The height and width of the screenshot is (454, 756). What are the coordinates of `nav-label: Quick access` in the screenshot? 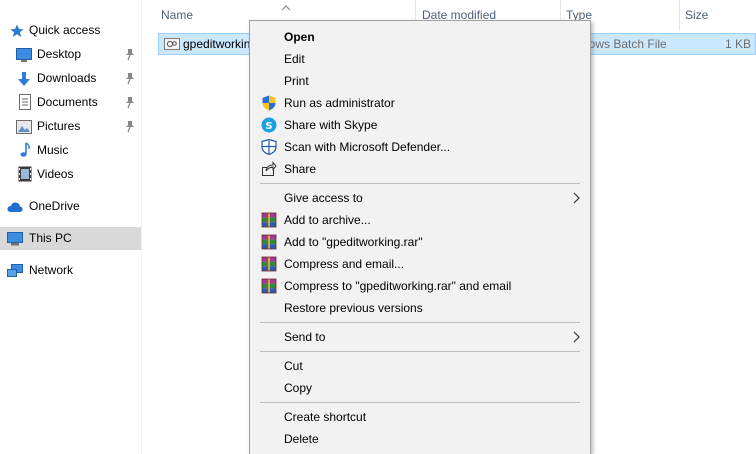 It's located at (65, 30).